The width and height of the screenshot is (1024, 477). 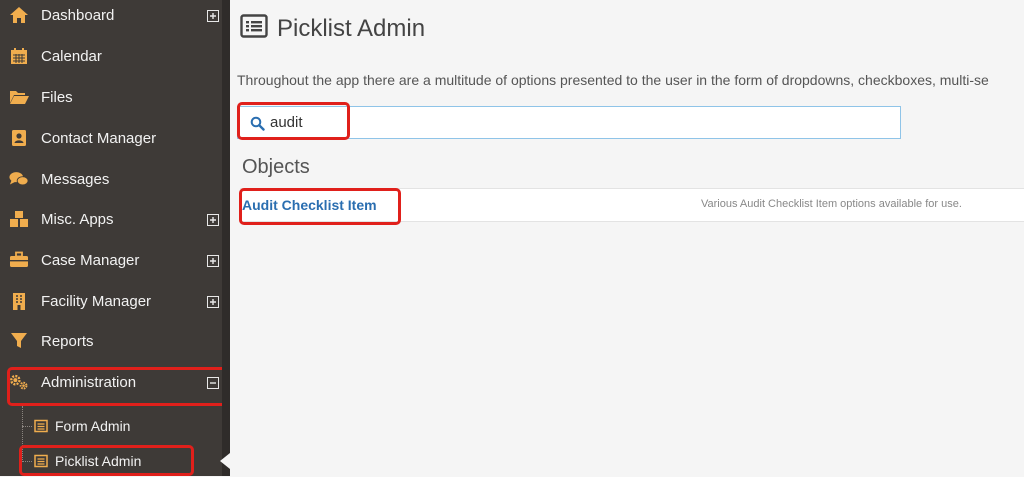 What do you see at coordinates (99, 138) in the screenshot?
I see `sidebar-item-label: Contact Manager` at bounding box center [99, 138].